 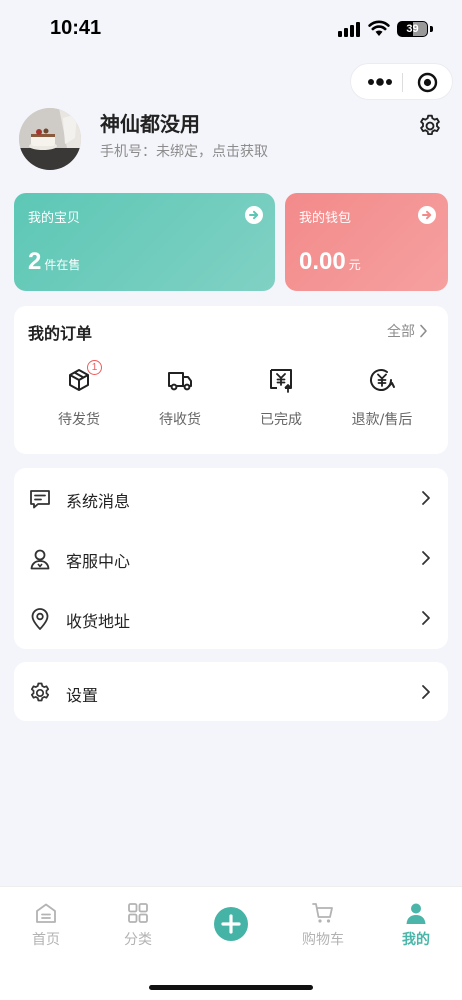 What do you see at coordinates (401, 332) in the screenshot?
I see `orders-all-label: 全部` at bounding box center [401, 332].